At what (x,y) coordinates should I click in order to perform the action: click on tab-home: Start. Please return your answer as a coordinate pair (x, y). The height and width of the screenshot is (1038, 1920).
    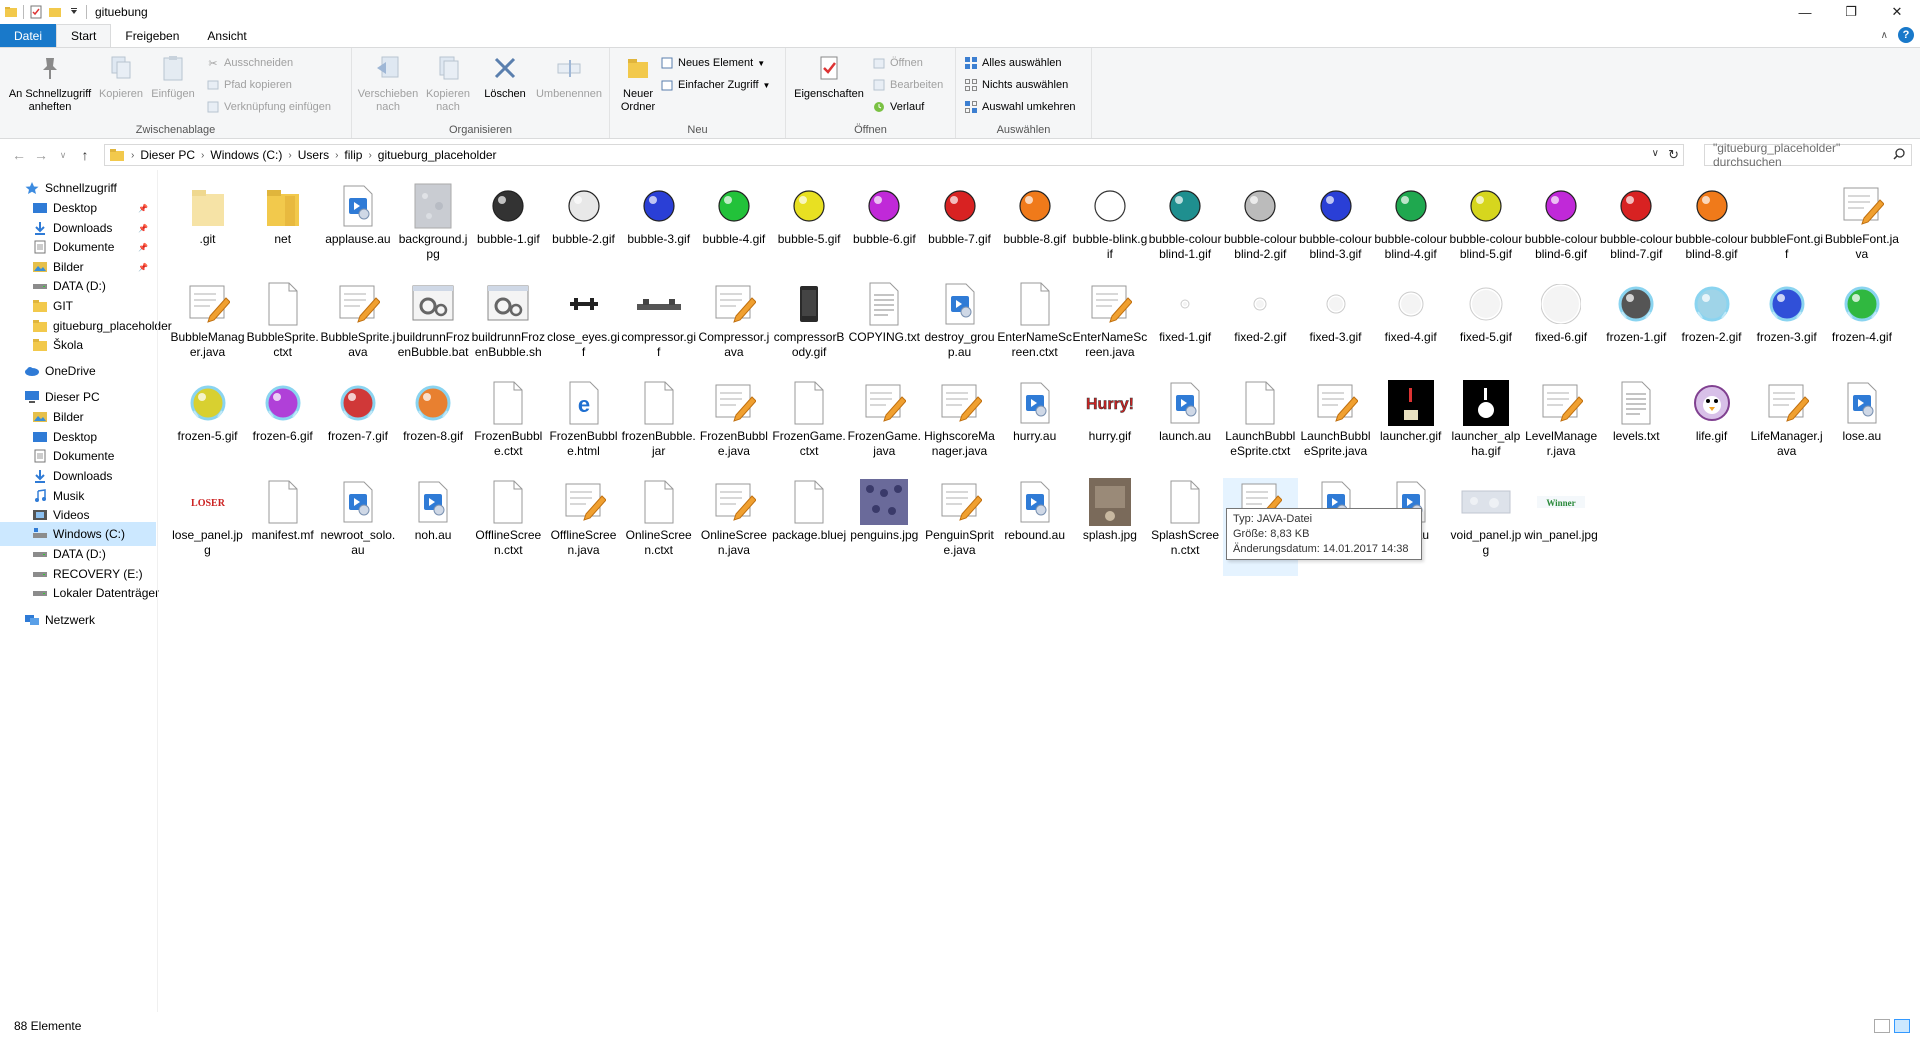
    Looking at the image, I should click on (84, 35).